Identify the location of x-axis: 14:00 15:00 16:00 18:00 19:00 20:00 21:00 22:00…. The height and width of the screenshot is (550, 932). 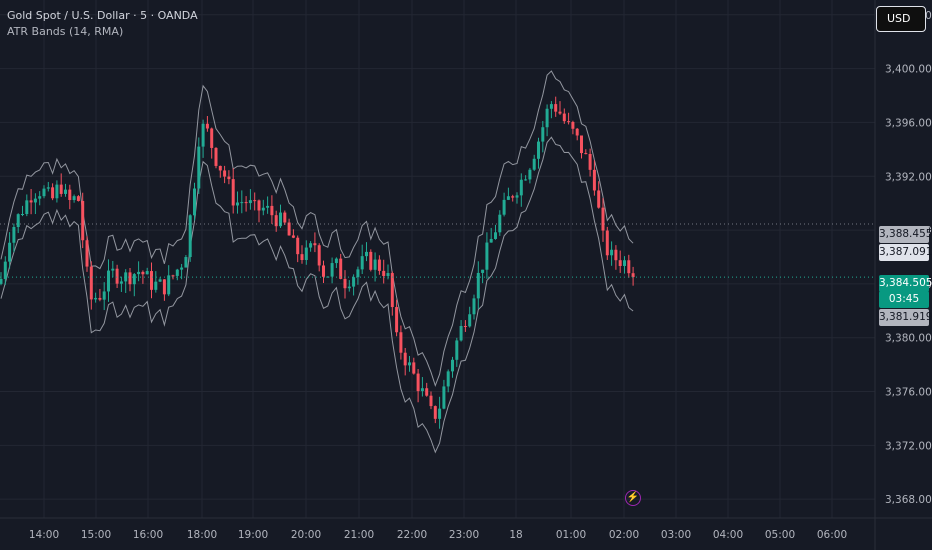
(438, 535).